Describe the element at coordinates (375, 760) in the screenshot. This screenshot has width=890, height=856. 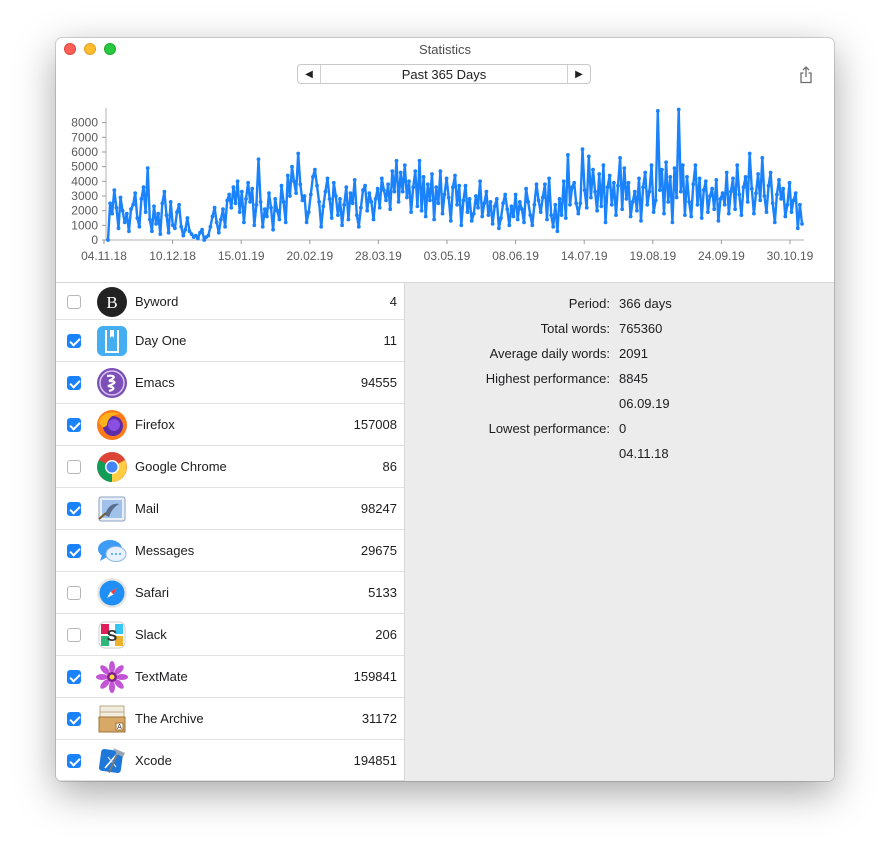
I see `app-word-count: 194851` at that location.